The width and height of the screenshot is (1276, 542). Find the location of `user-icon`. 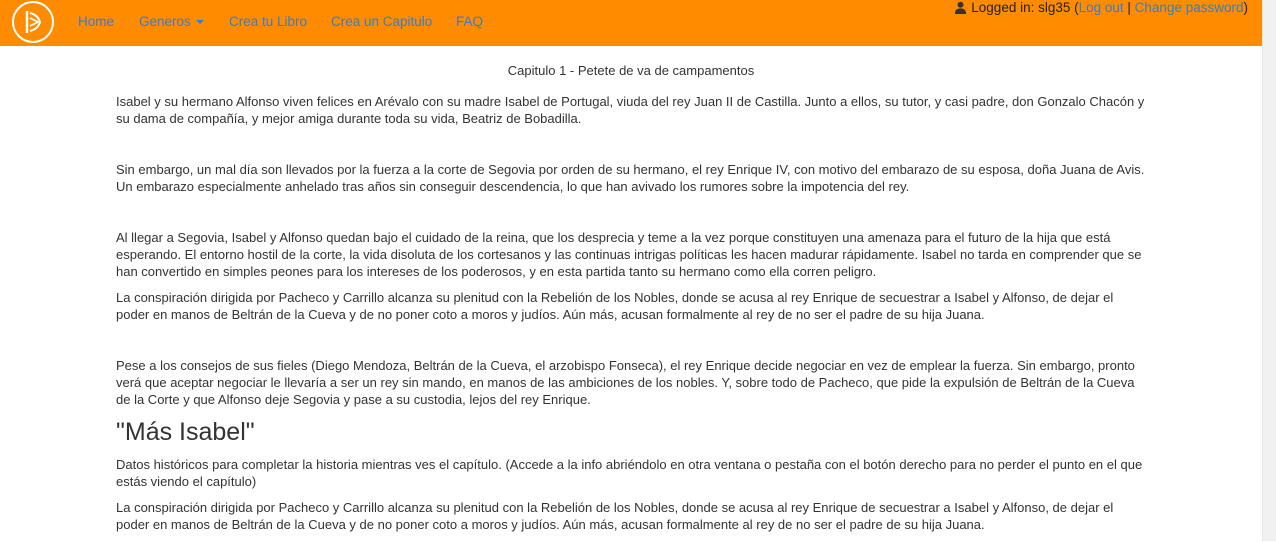

user-icon is located at coordinates (961, 7).